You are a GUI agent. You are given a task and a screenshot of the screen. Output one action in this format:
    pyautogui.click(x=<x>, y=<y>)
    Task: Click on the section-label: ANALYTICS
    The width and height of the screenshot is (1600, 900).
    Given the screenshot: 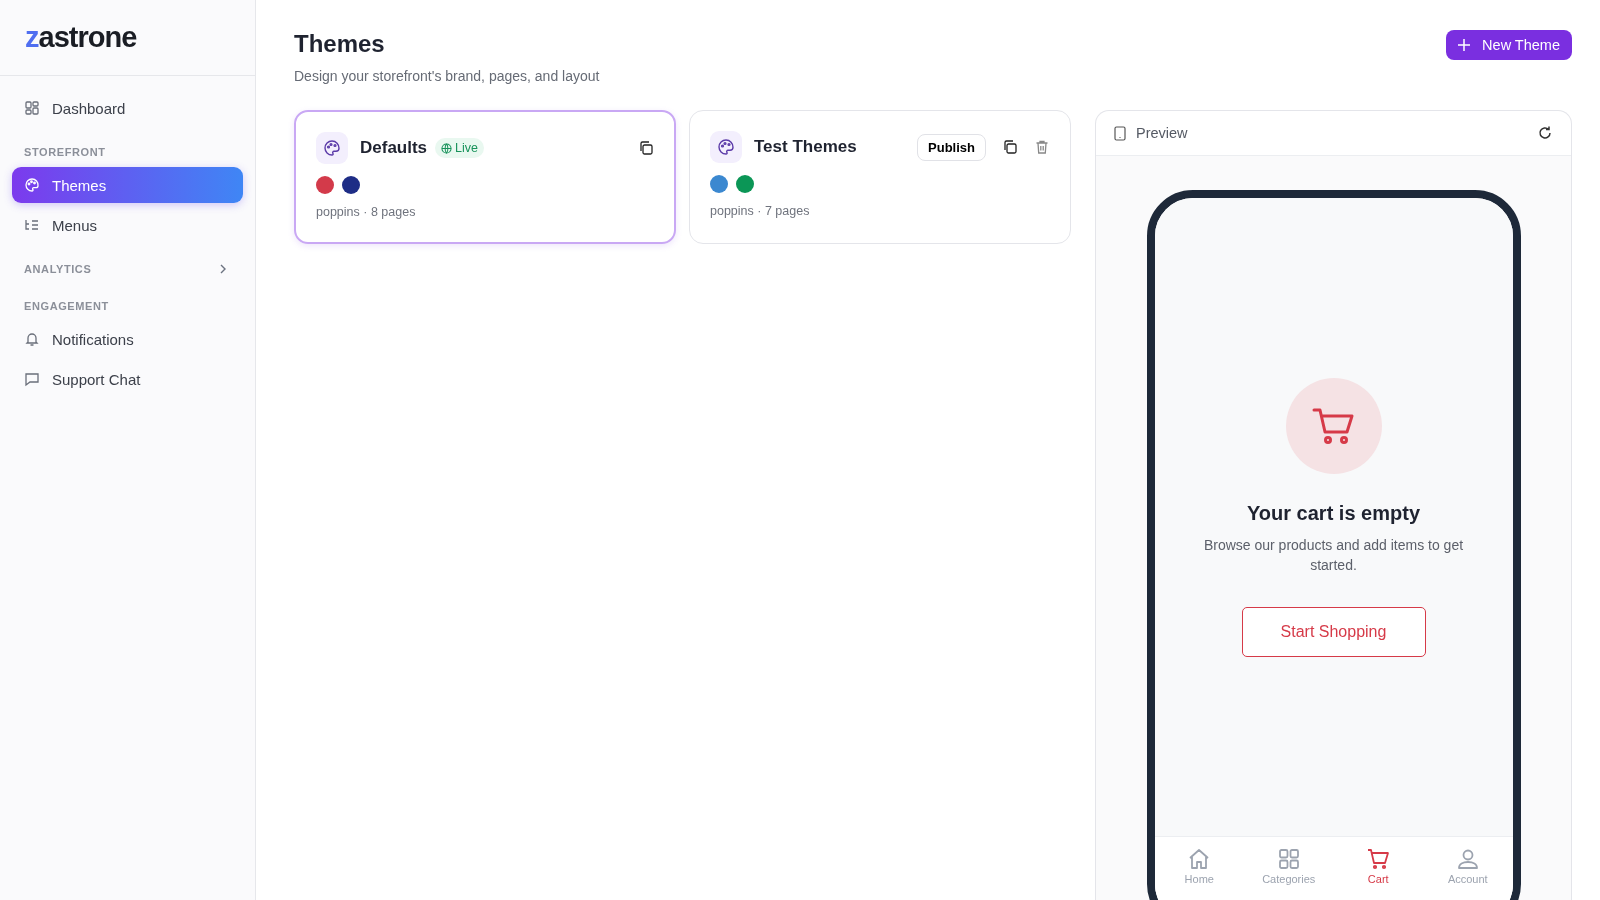 What is the action you would take?
    pyautogui.click(x=58, y=269)
    